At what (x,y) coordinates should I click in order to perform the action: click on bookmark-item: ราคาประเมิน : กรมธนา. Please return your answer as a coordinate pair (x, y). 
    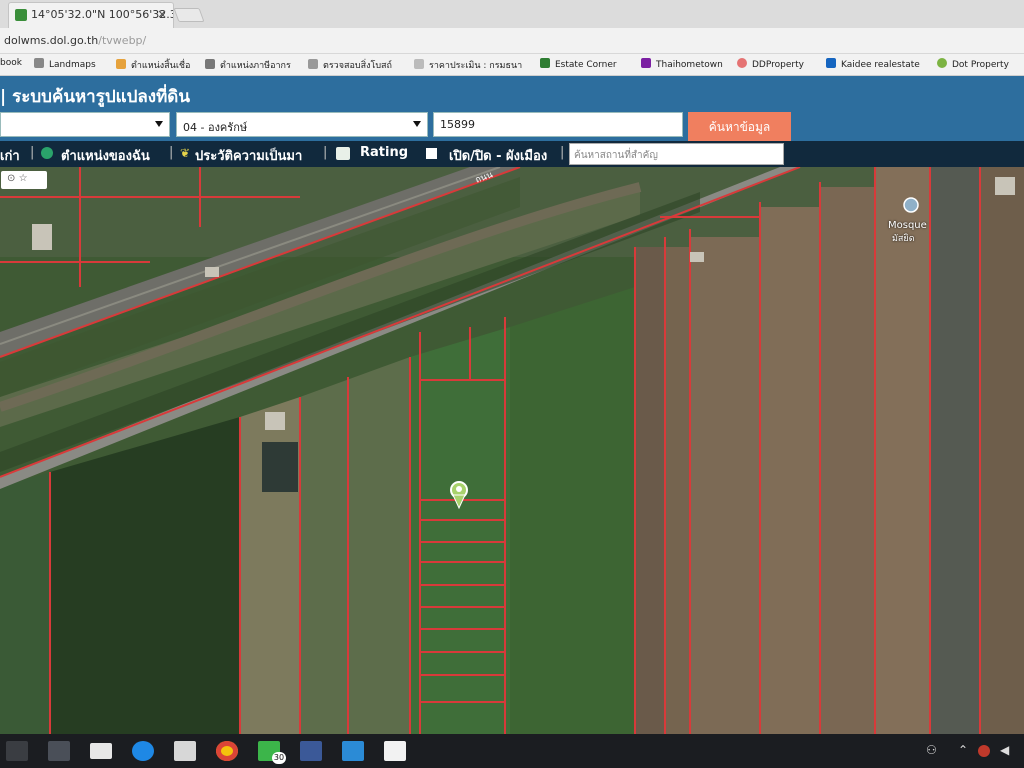
    Looking at the image, I should click on (468, 65).